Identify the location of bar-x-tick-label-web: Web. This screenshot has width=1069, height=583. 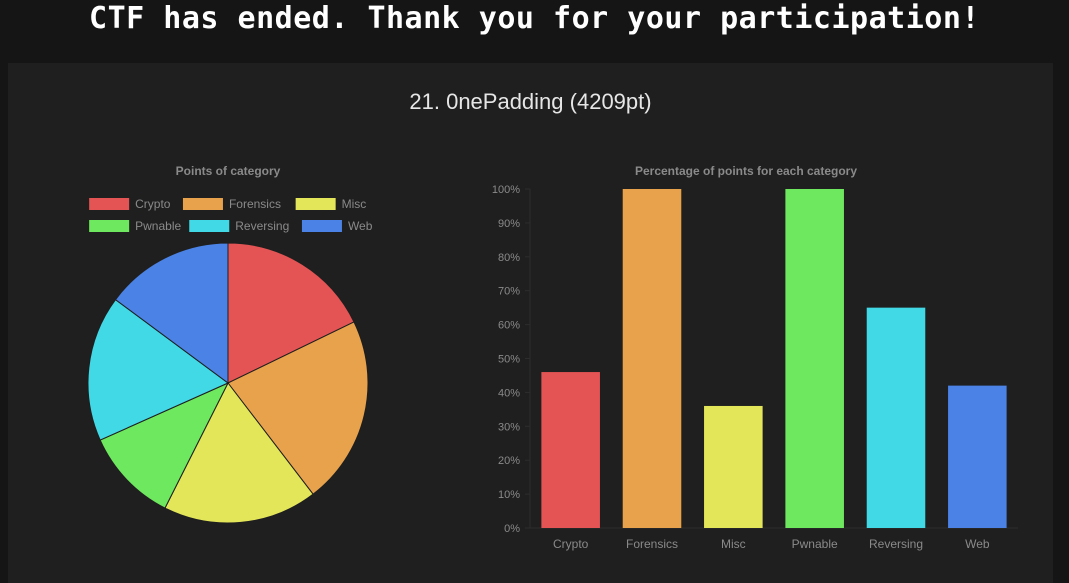
(977, 544).